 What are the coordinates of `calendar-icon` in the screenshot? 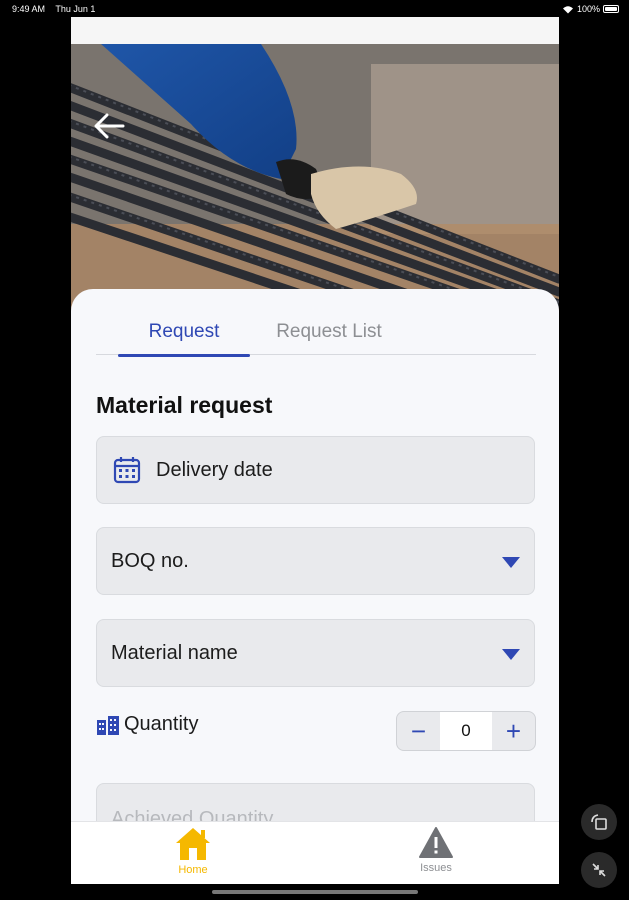 It's located at (127, 470).